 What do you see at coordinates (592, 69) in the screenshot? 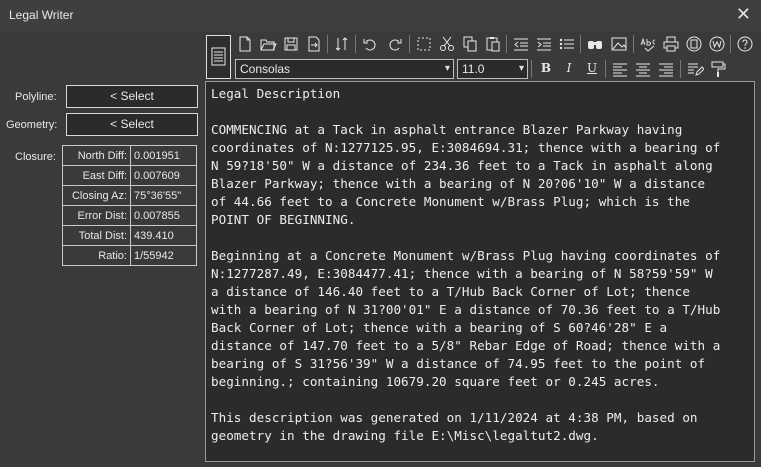
I see `underline-button: U` at bounding box center [592, 69].